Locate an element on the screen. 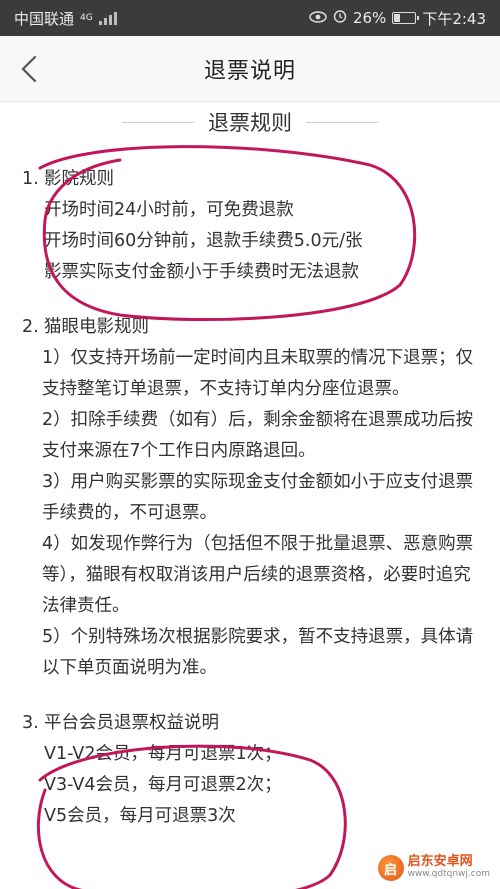 The image size is (500, 889). section-header: 退票规则 is located at coordinates (250, 122).